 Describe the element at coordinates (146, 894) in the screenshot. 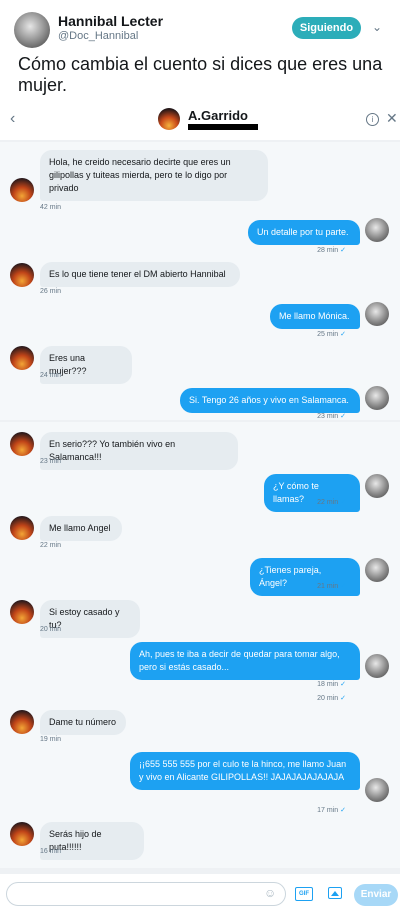

I see `message-input` at that location.